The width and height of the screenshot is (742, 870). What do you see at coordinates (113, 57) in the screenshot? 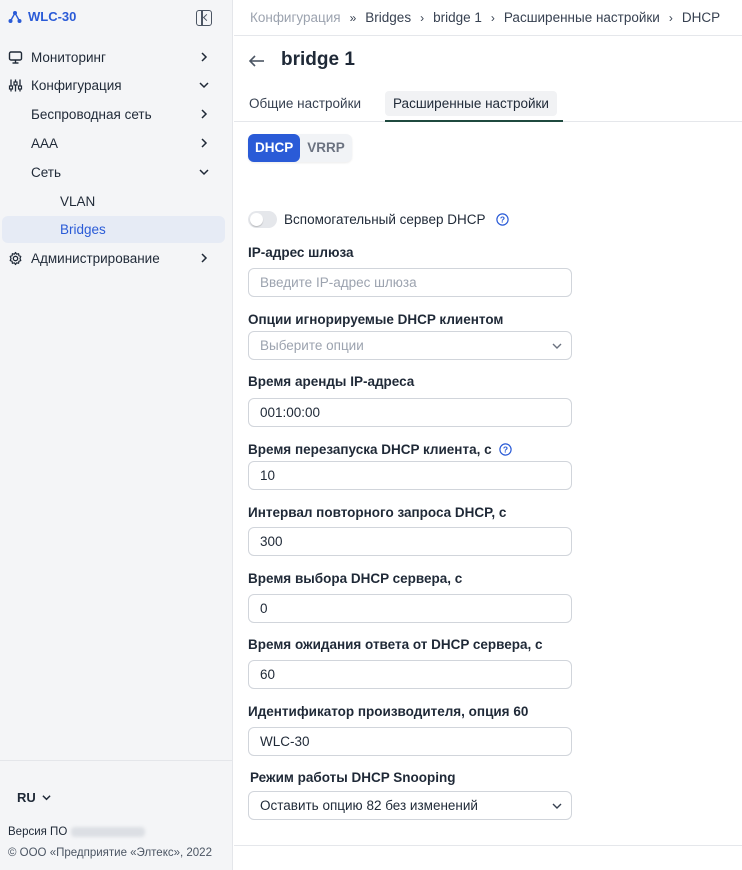
I see `sidebar-item-monitoring: Мониторинг` at bounding box center [113, 57].